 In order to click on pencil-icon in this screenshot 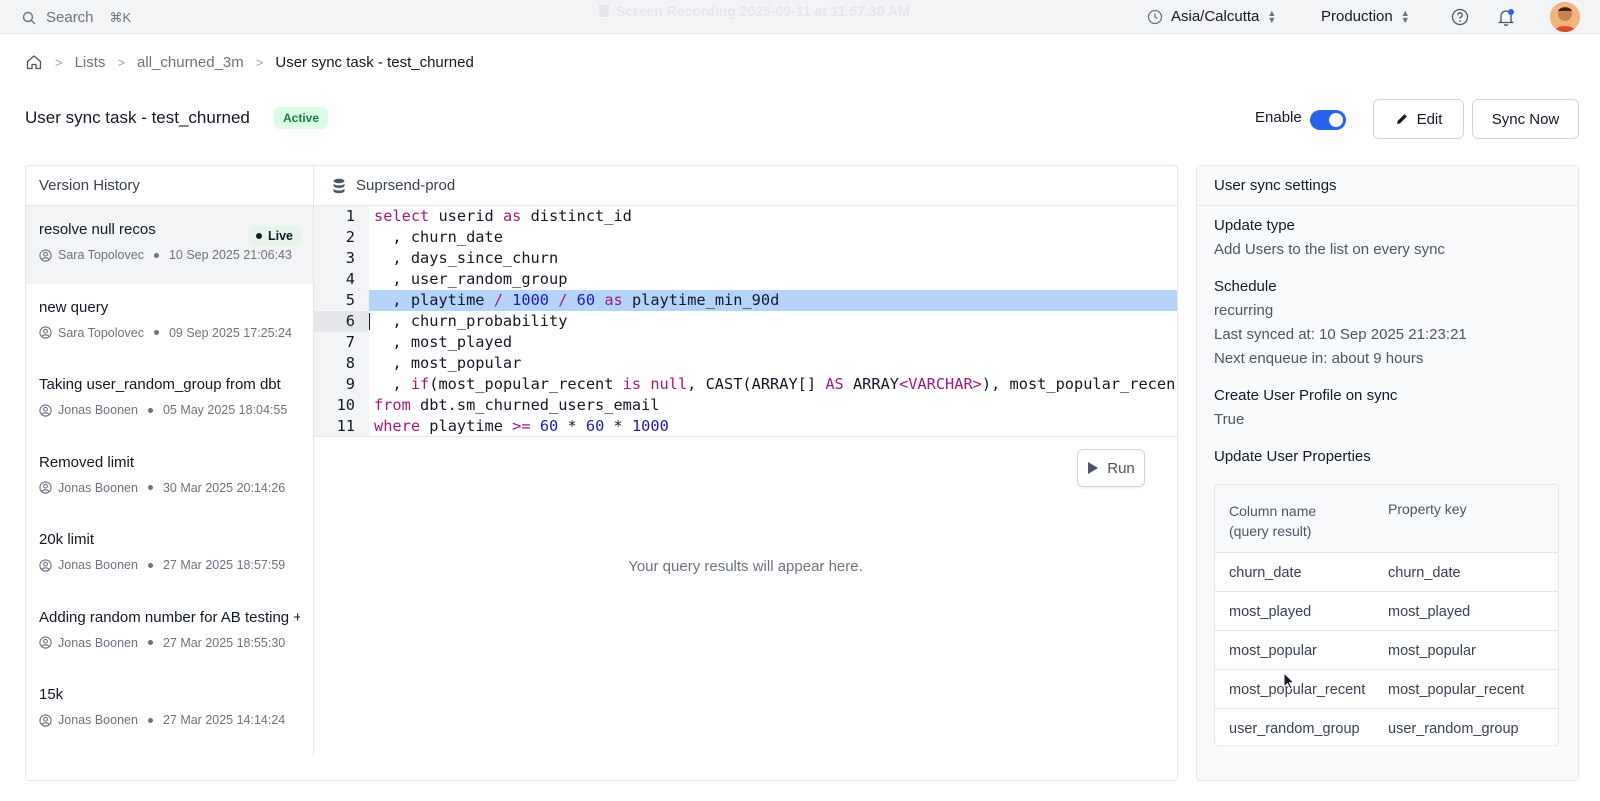, I will do `click(1401, 119)`.